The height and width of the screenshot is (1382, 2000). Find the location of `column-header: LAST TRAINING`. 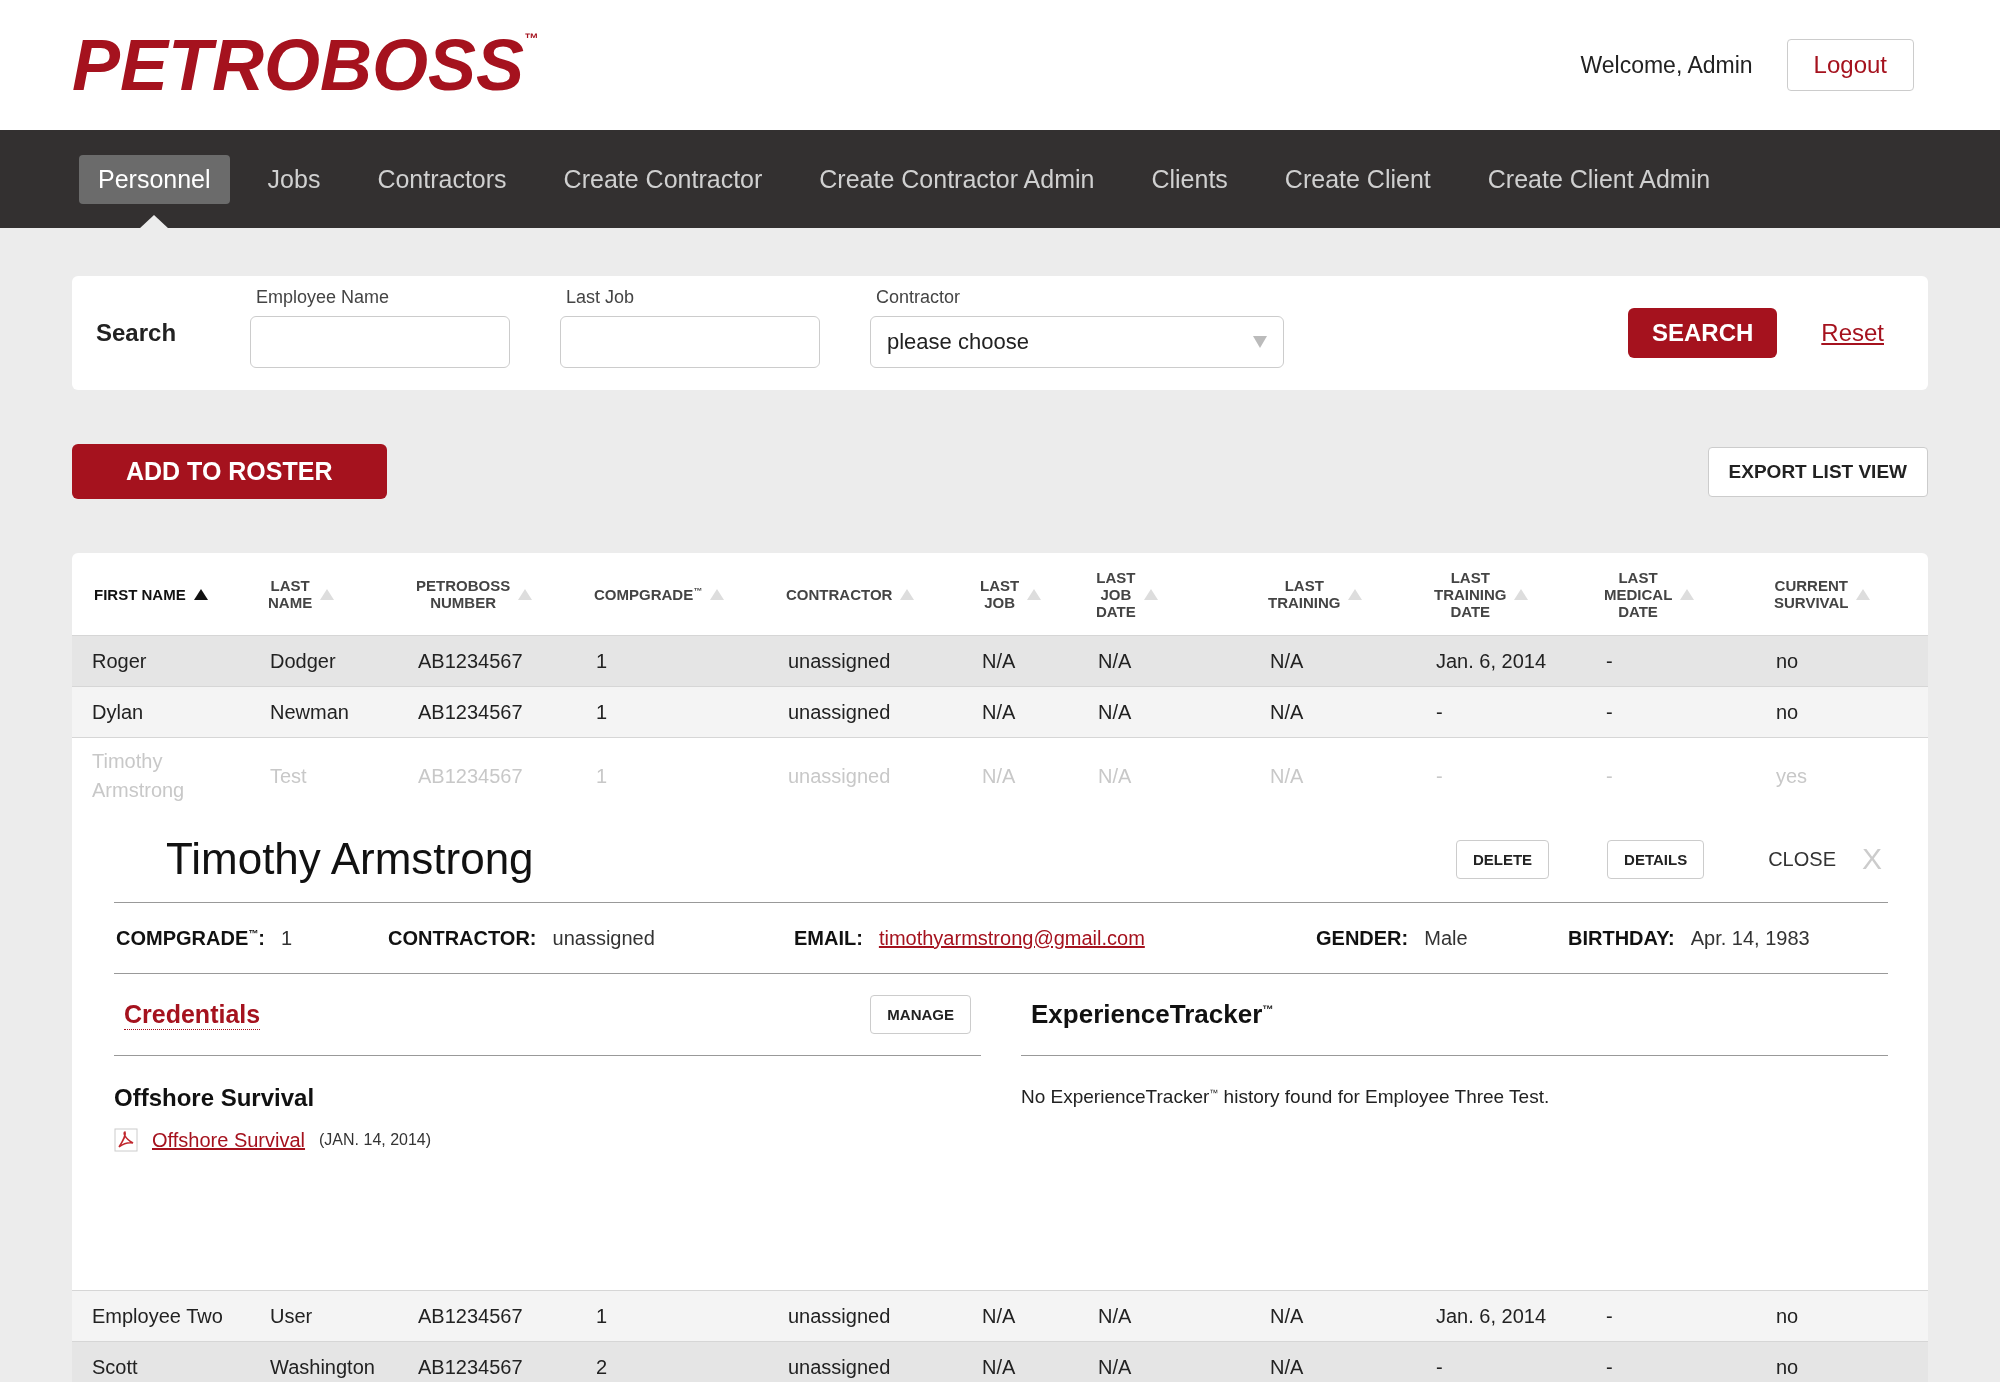

column-header: LAST TRAINING is located at coordinates (1333, 594).